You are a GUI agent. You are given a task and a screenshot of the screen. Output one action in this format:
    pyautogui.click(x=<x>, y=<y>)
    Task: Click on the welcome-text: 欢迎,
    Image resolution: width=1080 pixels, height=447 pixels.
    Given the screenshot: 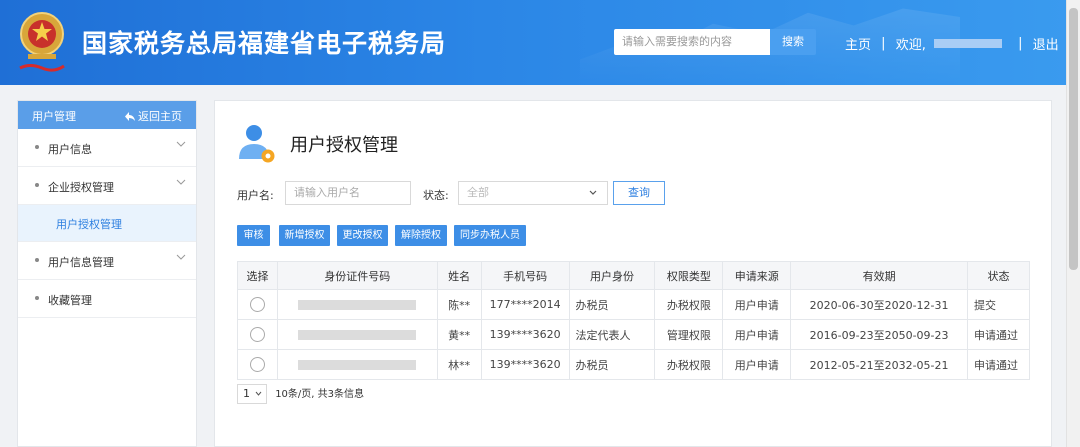 What is the action you would take?
    pyautogui.click(x=910, y=45)
    